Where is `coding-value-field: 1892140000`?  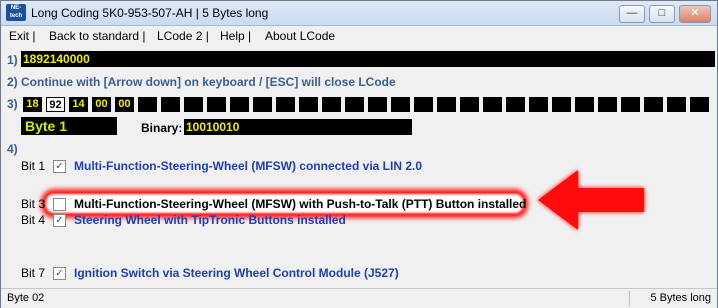
coding-value-field: 1892140000 is located at coordinates (368, 59).